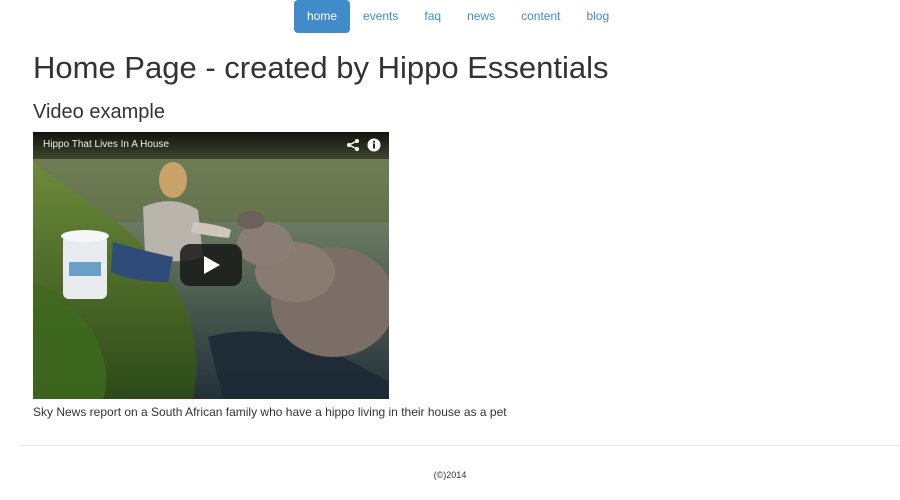 The height and width of the screenshot is (500, 900). What do you see at coordinates (322, 16) in the screenshot?
I see `nav-item-home: home` at bounding box center [322, 16].